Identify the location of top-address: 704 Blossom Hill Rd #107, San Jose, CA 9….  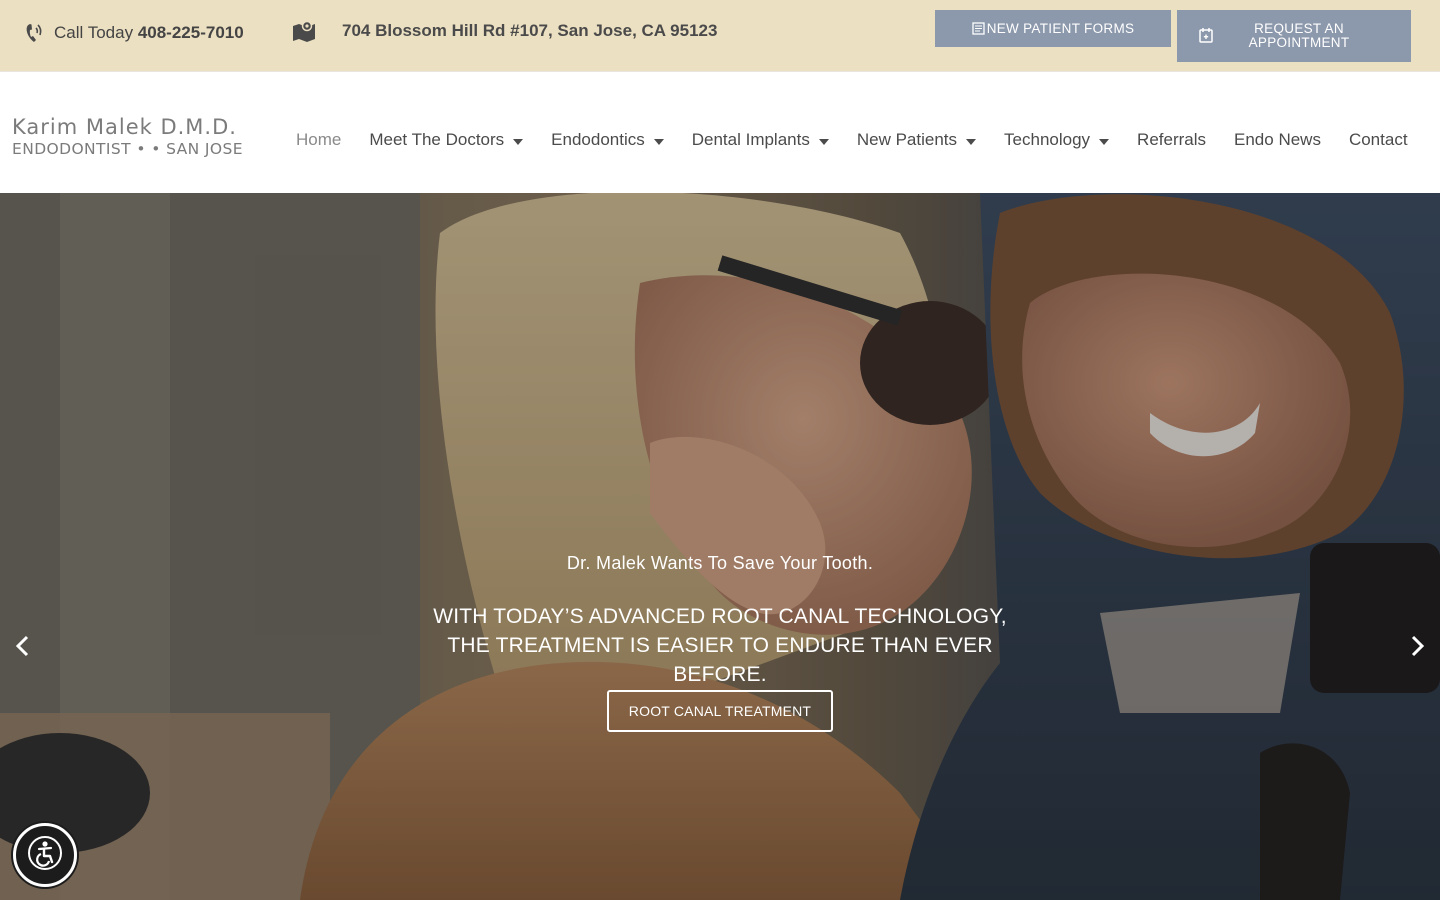
(504, 31).